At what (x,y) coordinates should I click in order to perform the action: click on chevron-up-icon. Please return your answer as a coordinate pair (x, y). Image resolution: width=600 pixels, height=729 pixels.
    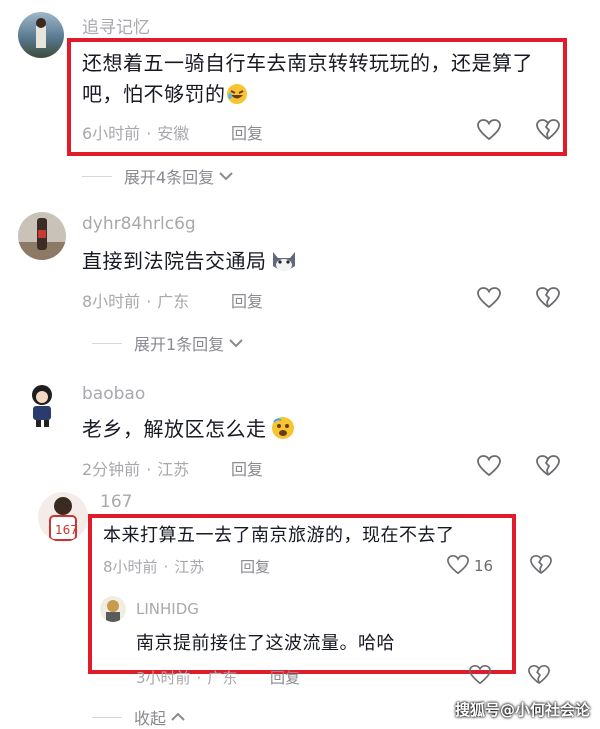
    Looking at the image, I should click on (178, 716).